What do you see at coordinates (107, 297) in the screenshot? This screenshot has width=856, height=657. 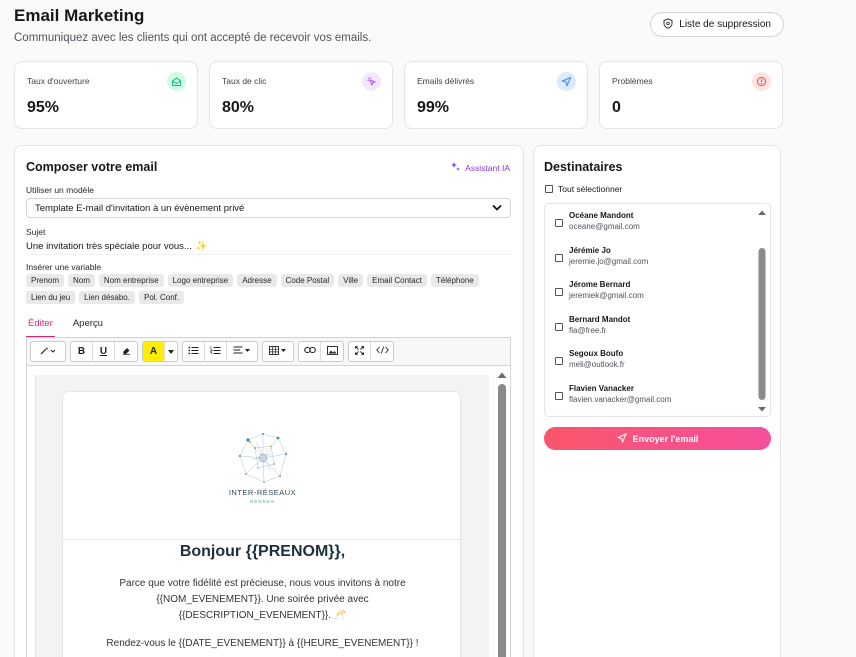 I see `variable-chip-lien-desabo: Lien désabo.` at bounding box center [107, 297].